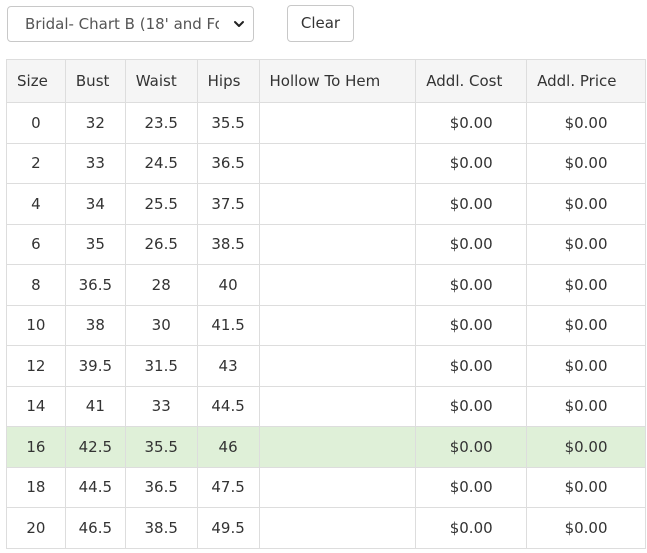  I want to click on size-chart-select: Bridal- Chart B (18' and For, so click(130, 24).